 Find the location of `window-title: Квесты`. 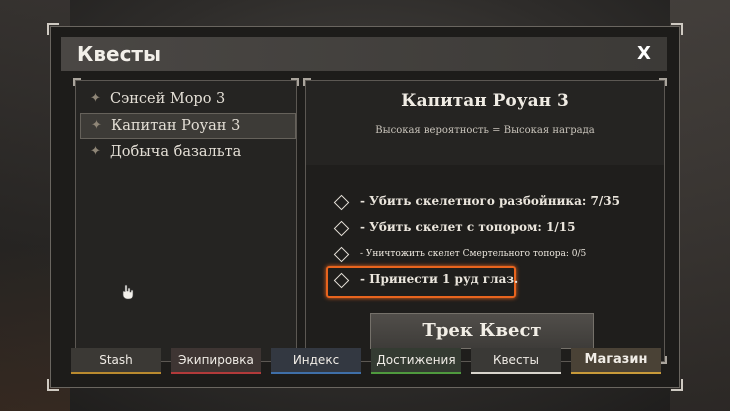

window-title: Квесты is located at coordinates (119, 54).